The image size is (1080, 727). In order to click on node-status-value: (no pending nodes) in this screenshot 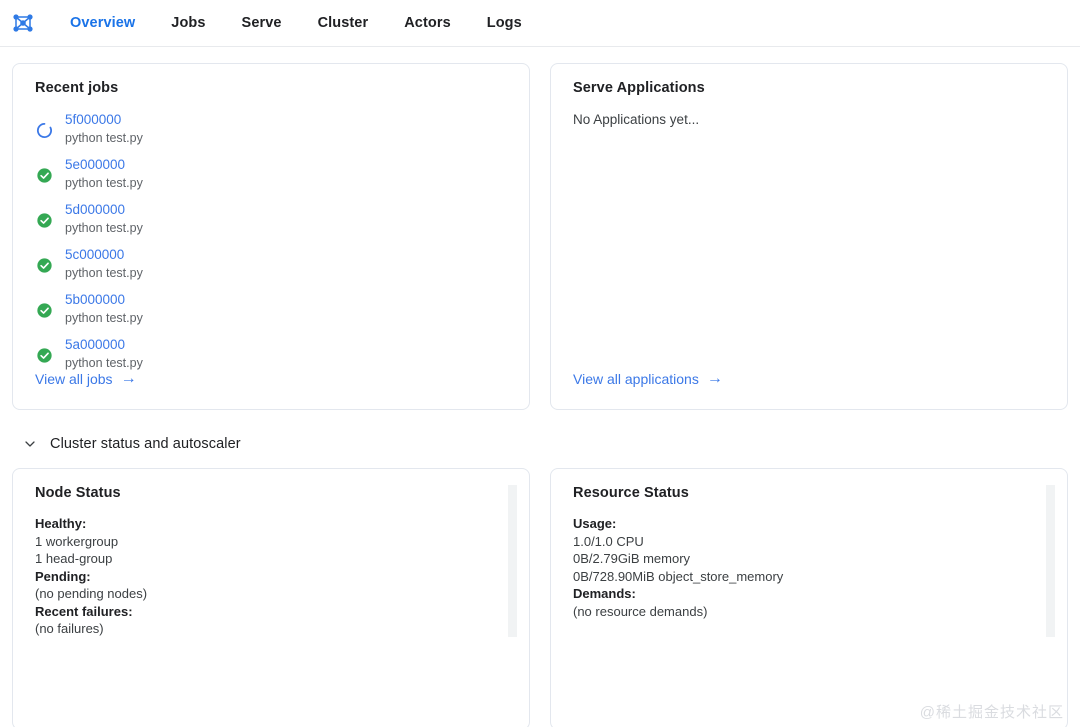, I will do `click(91, 593)`.